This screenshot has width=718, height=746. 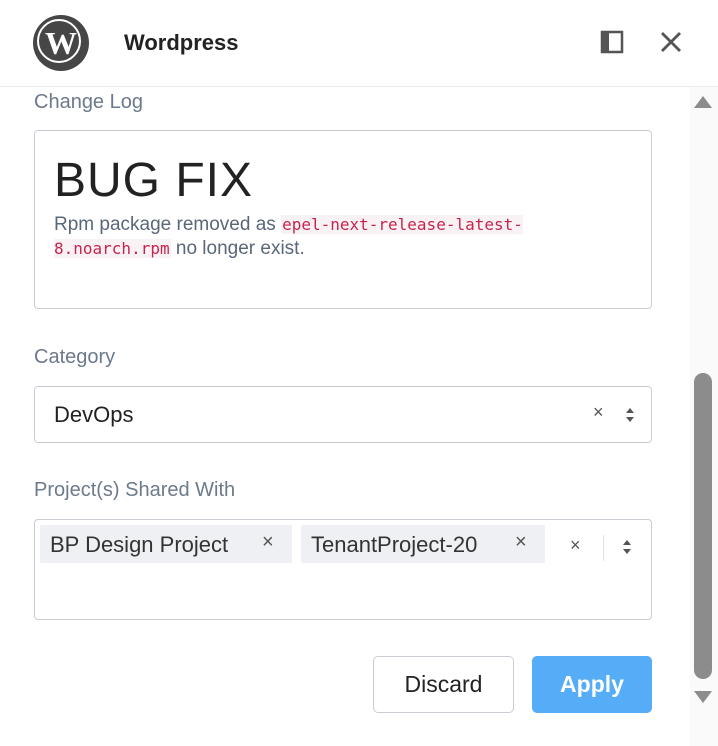 I want to click on project-tag: BP Design Project ×, so click(x=166, y=544).